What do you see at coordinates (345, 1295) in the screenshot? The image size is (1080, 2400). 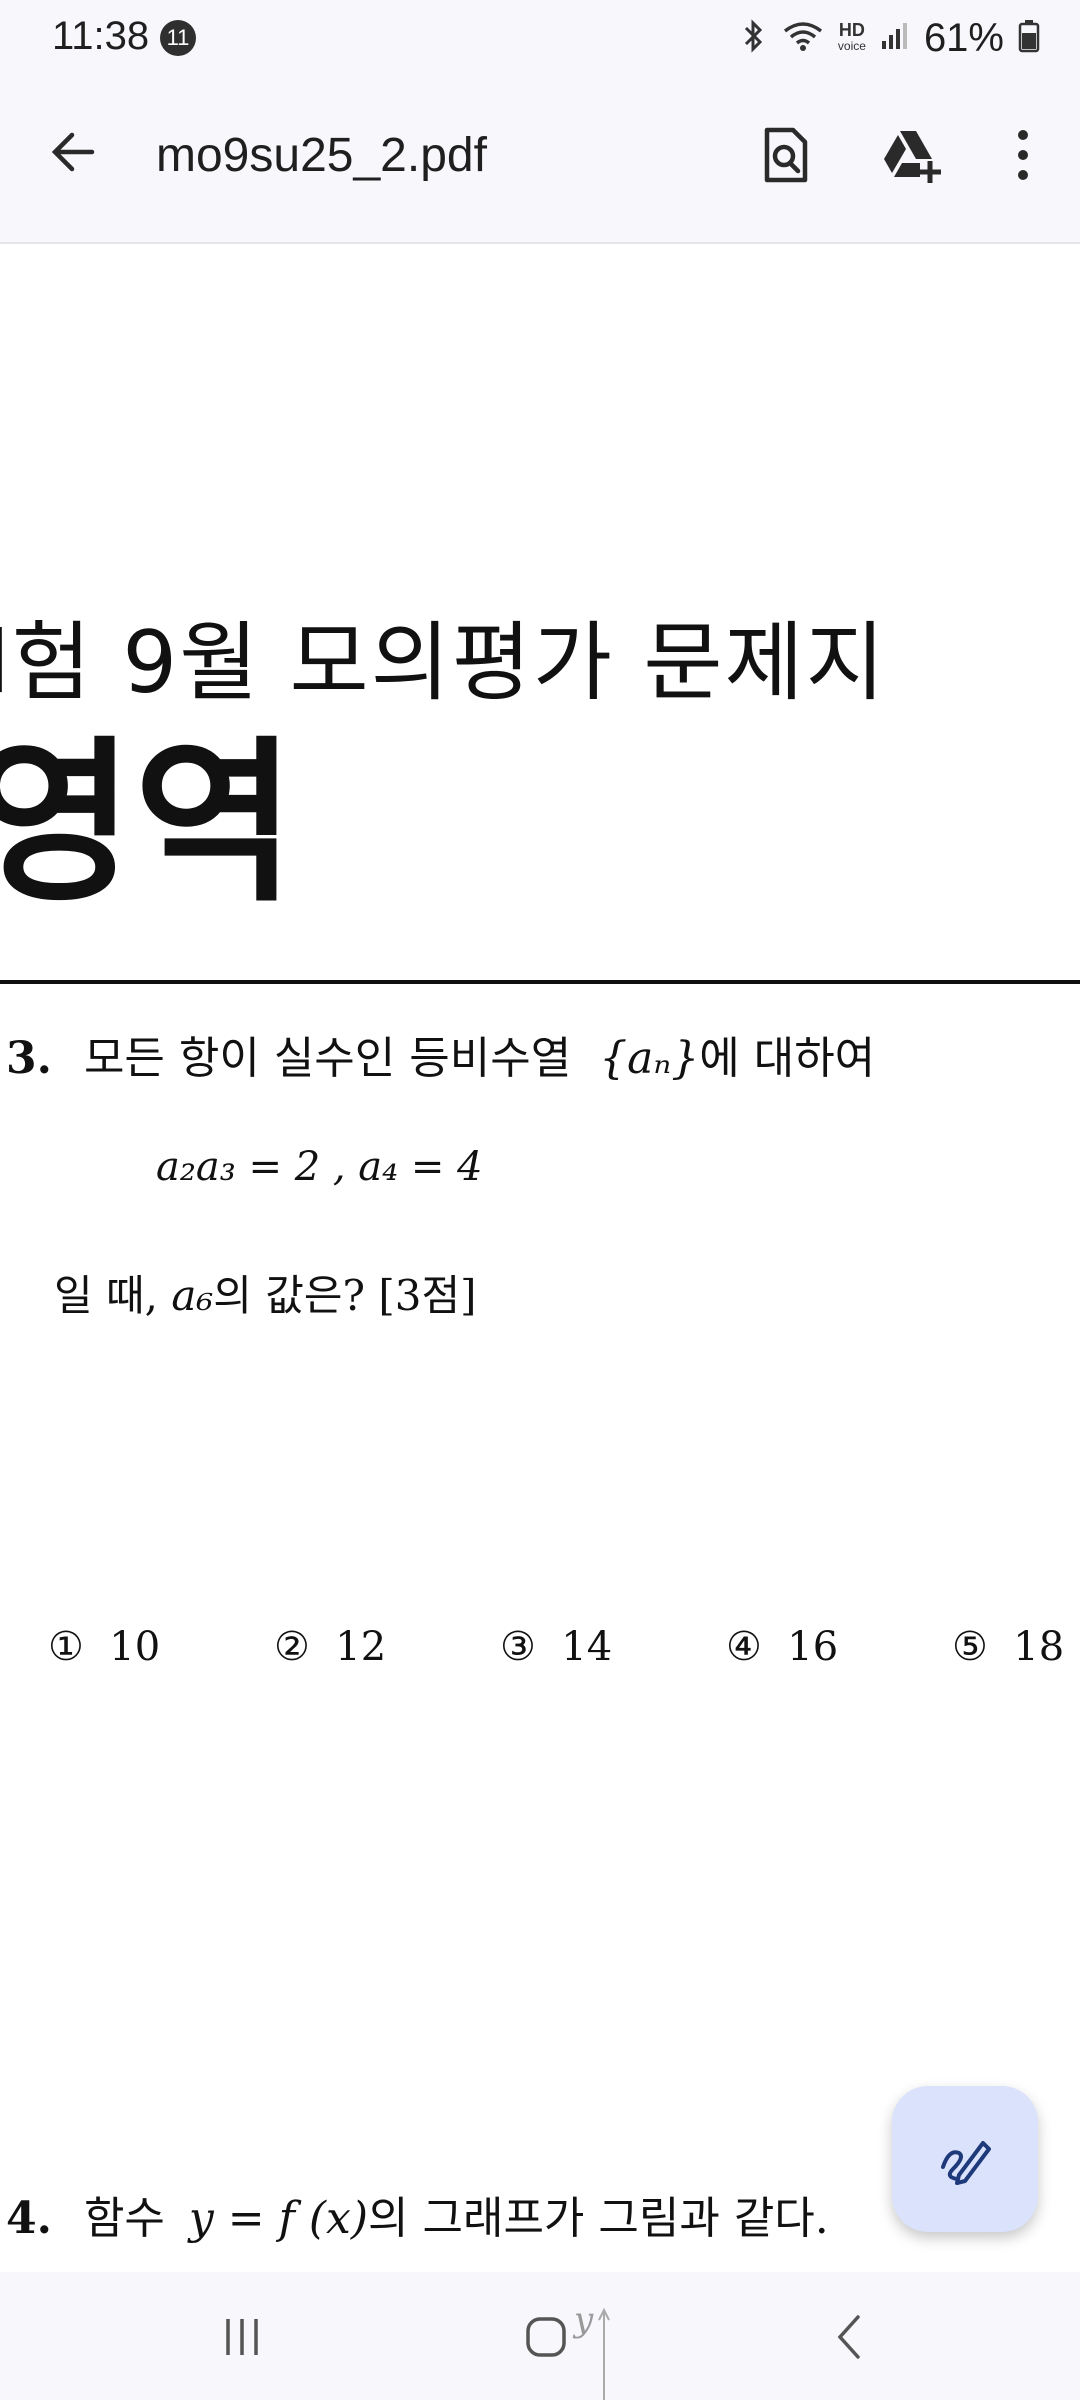 I see `prompt-end: 의 값은? [3점]` at bounding box center [345, 1295].